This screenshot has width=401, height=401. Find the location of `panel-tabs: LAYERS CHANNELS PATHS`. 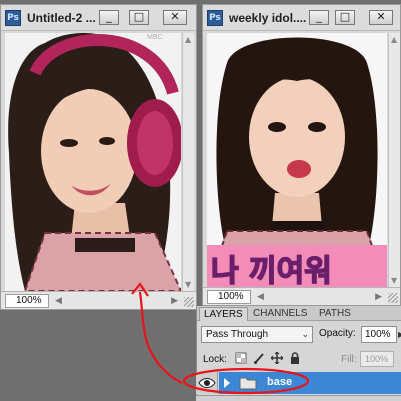

panel-tabs: LAYERS CHANNELS PATHS is located at coordinates (299, 313).